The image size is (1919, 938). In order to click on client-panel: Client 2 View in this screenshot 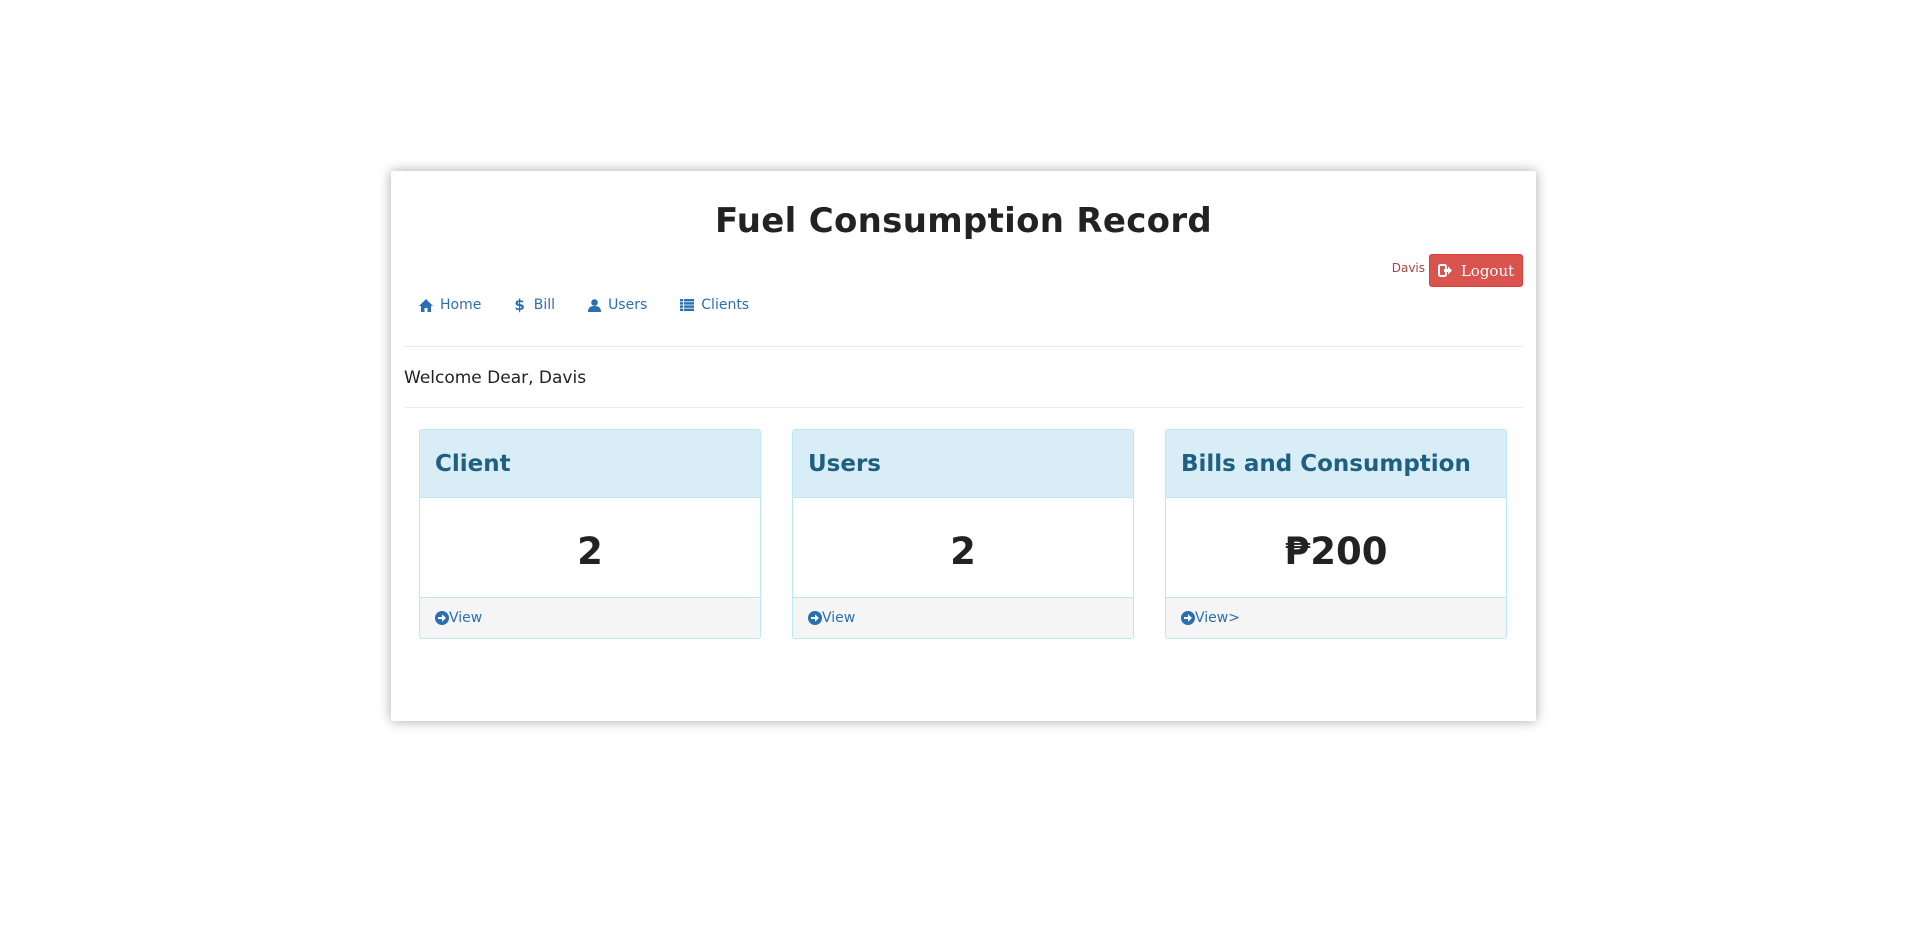, I will do `click(590, 534)`.